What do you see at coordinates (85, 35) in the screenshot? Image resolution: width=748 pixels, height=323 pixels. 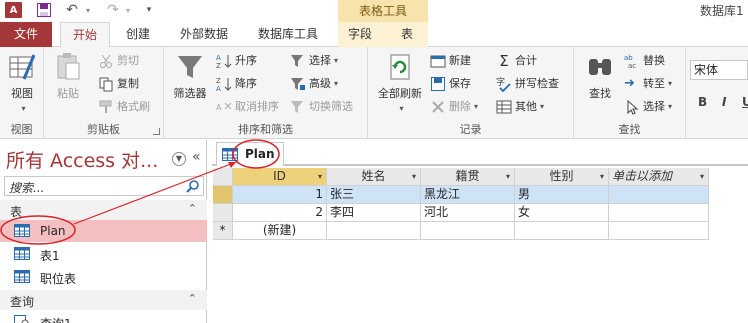 I see `tab-home: 开始` at bounding box center [85, 35].